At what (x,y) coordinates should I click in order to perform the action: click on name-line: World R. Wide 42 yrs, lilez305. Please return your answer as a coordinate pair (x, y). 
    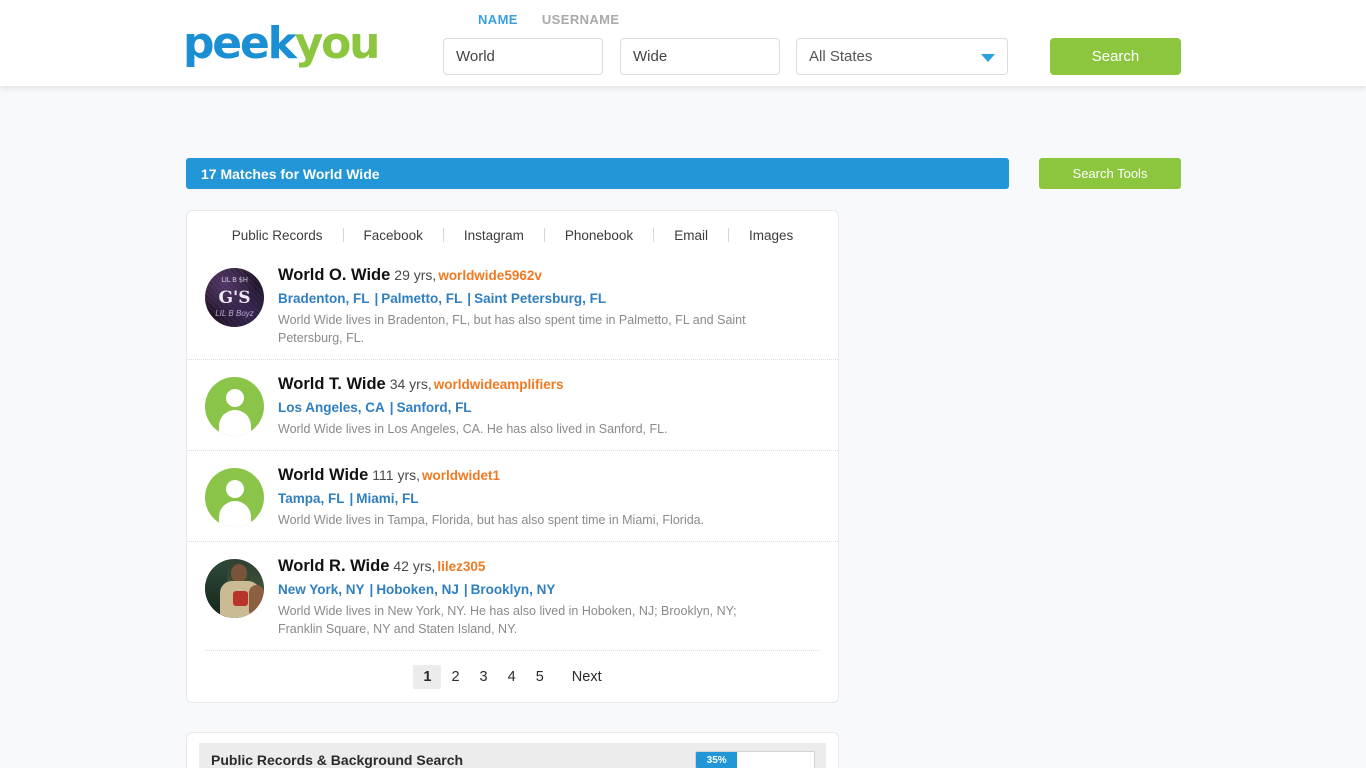
    Looking at the image, I should click on (549, 566).